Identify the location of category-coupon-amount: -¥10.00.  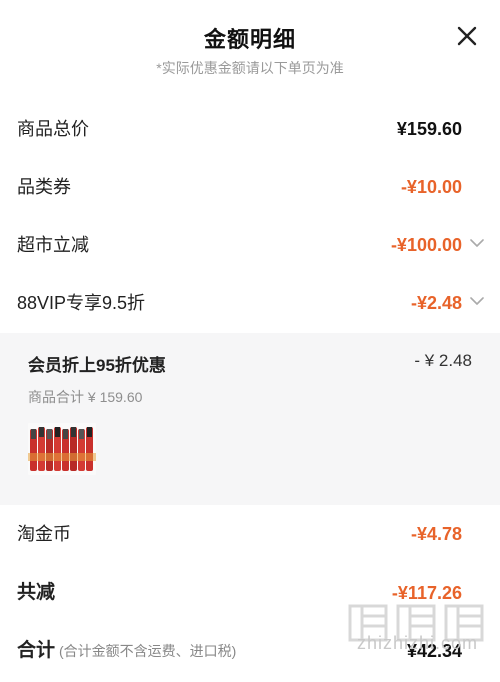
(431, 187).